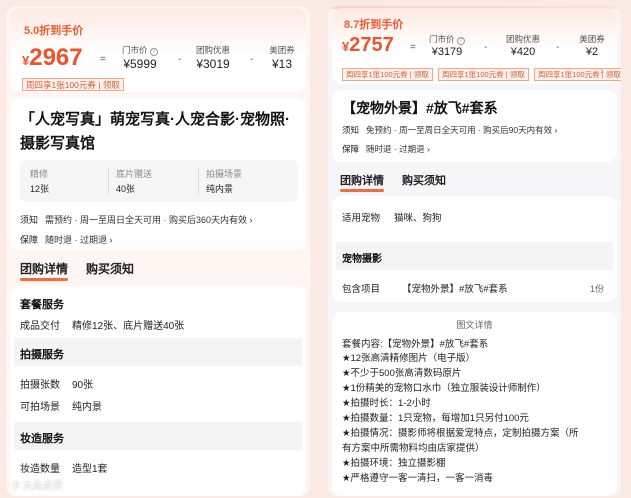 The width and height of the screenshot is (631, 498). Describe the element at coordinates (371, 45) in the screenshot. I see `price-value: 2757` at that location.